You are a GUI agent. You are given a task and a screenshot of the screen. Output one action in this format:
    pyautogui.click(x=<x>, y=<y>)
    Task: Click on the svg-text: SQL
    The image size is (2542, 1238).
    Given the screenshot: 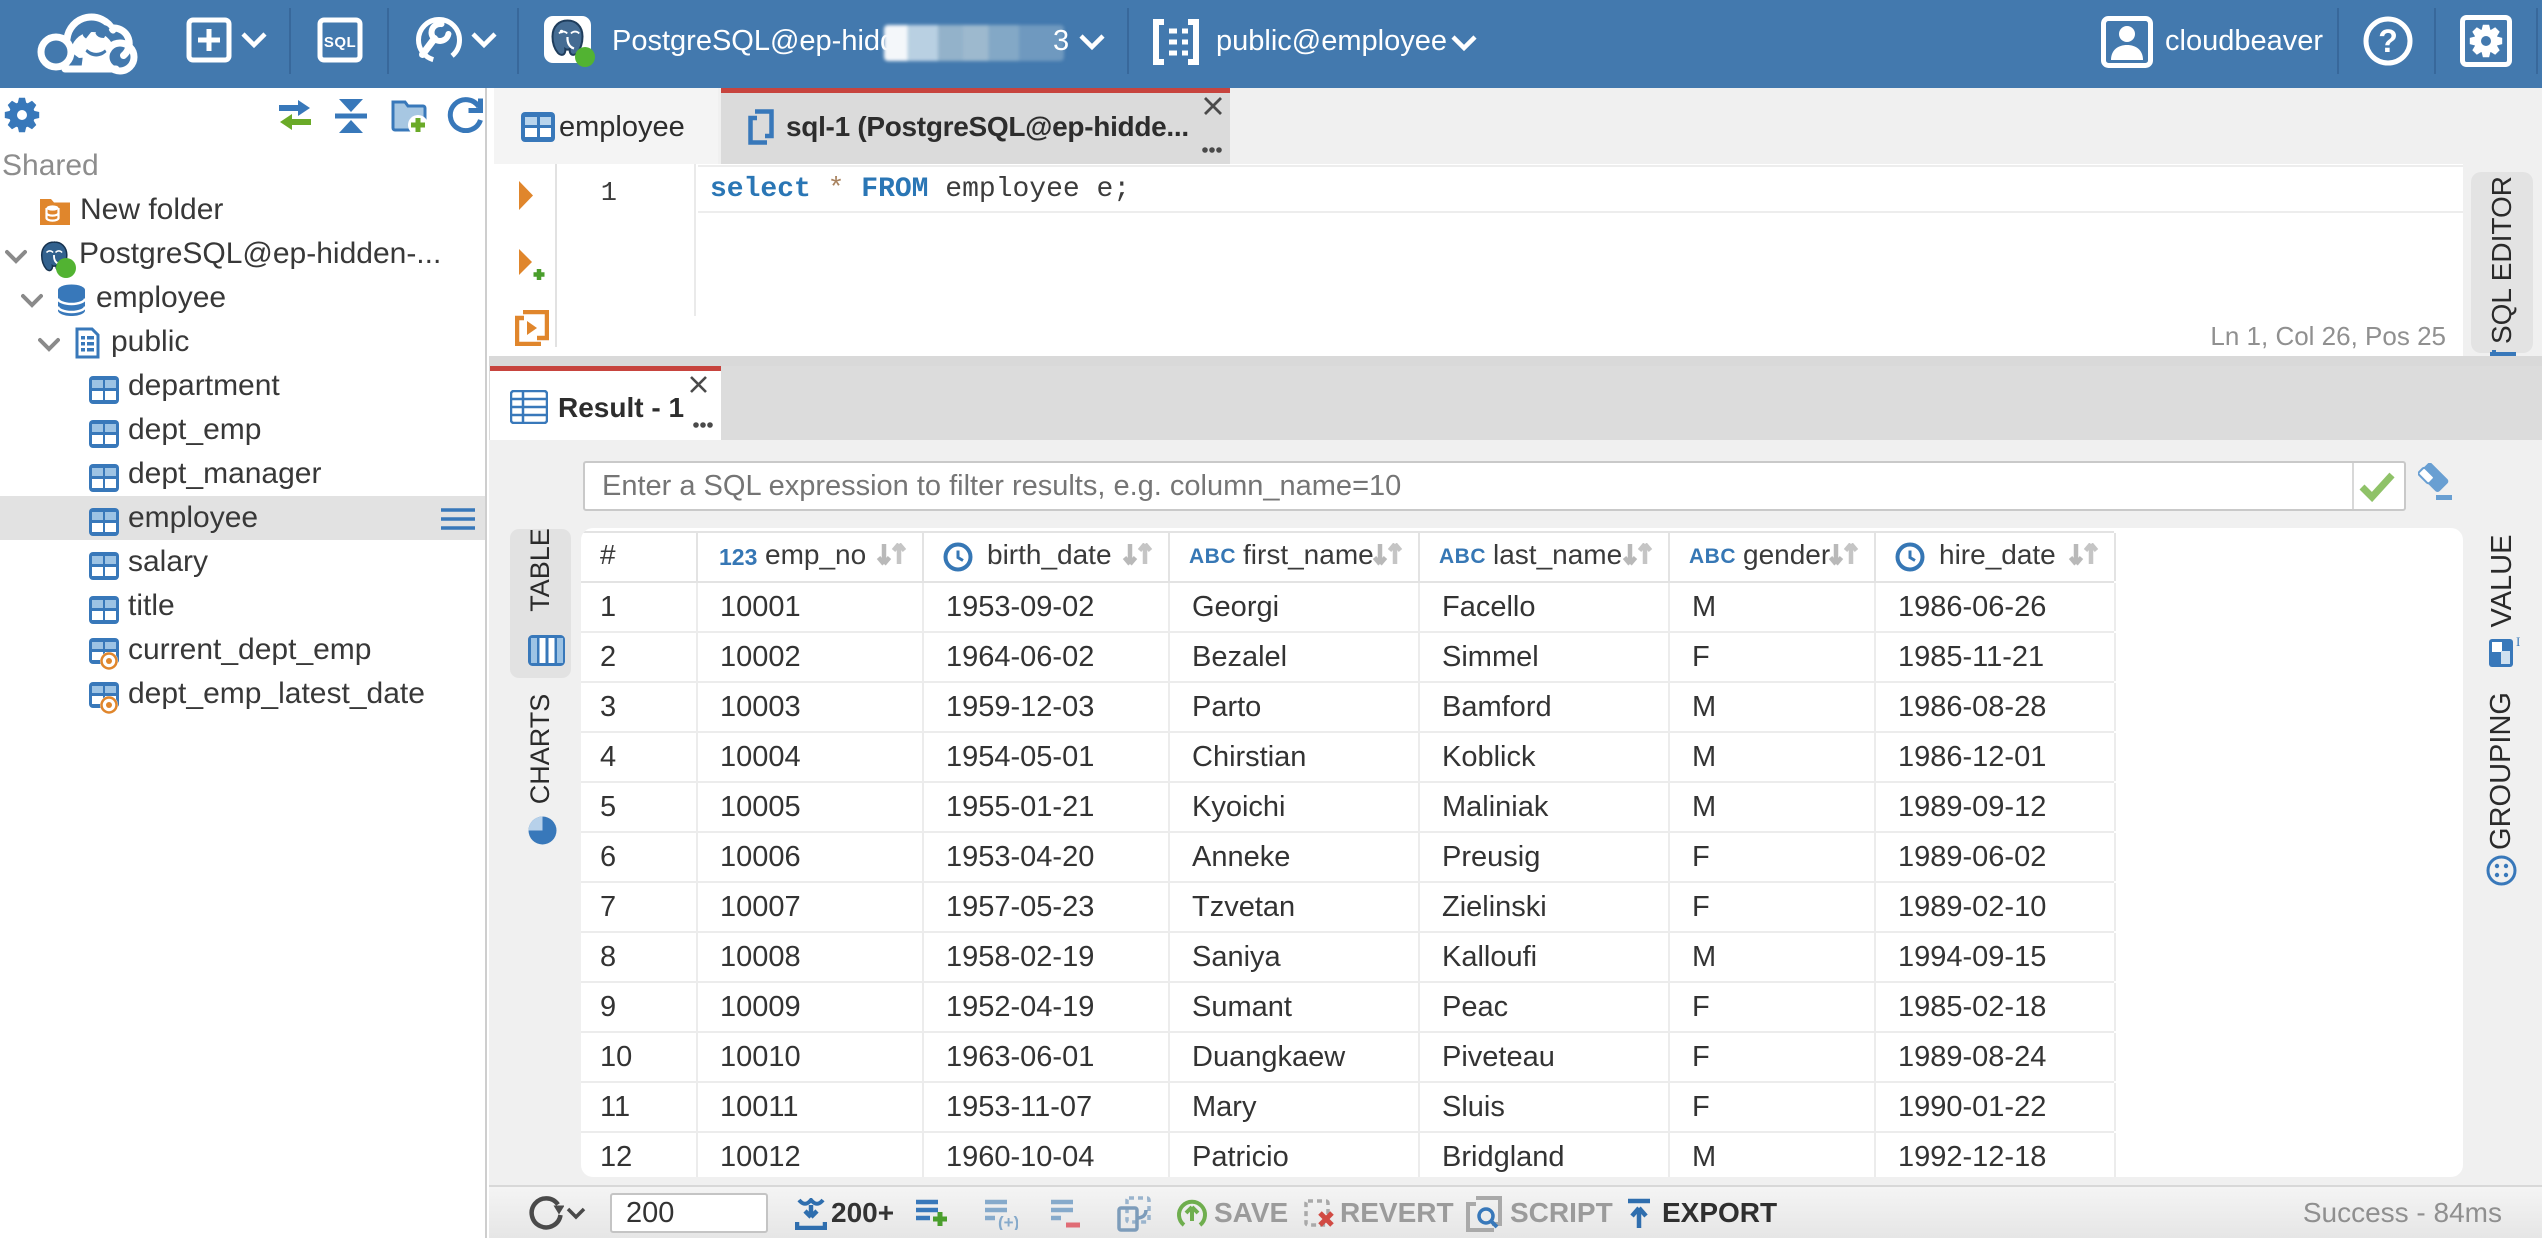 What is the action you would take?
    pyautogui.click(x=340, y=42)
    